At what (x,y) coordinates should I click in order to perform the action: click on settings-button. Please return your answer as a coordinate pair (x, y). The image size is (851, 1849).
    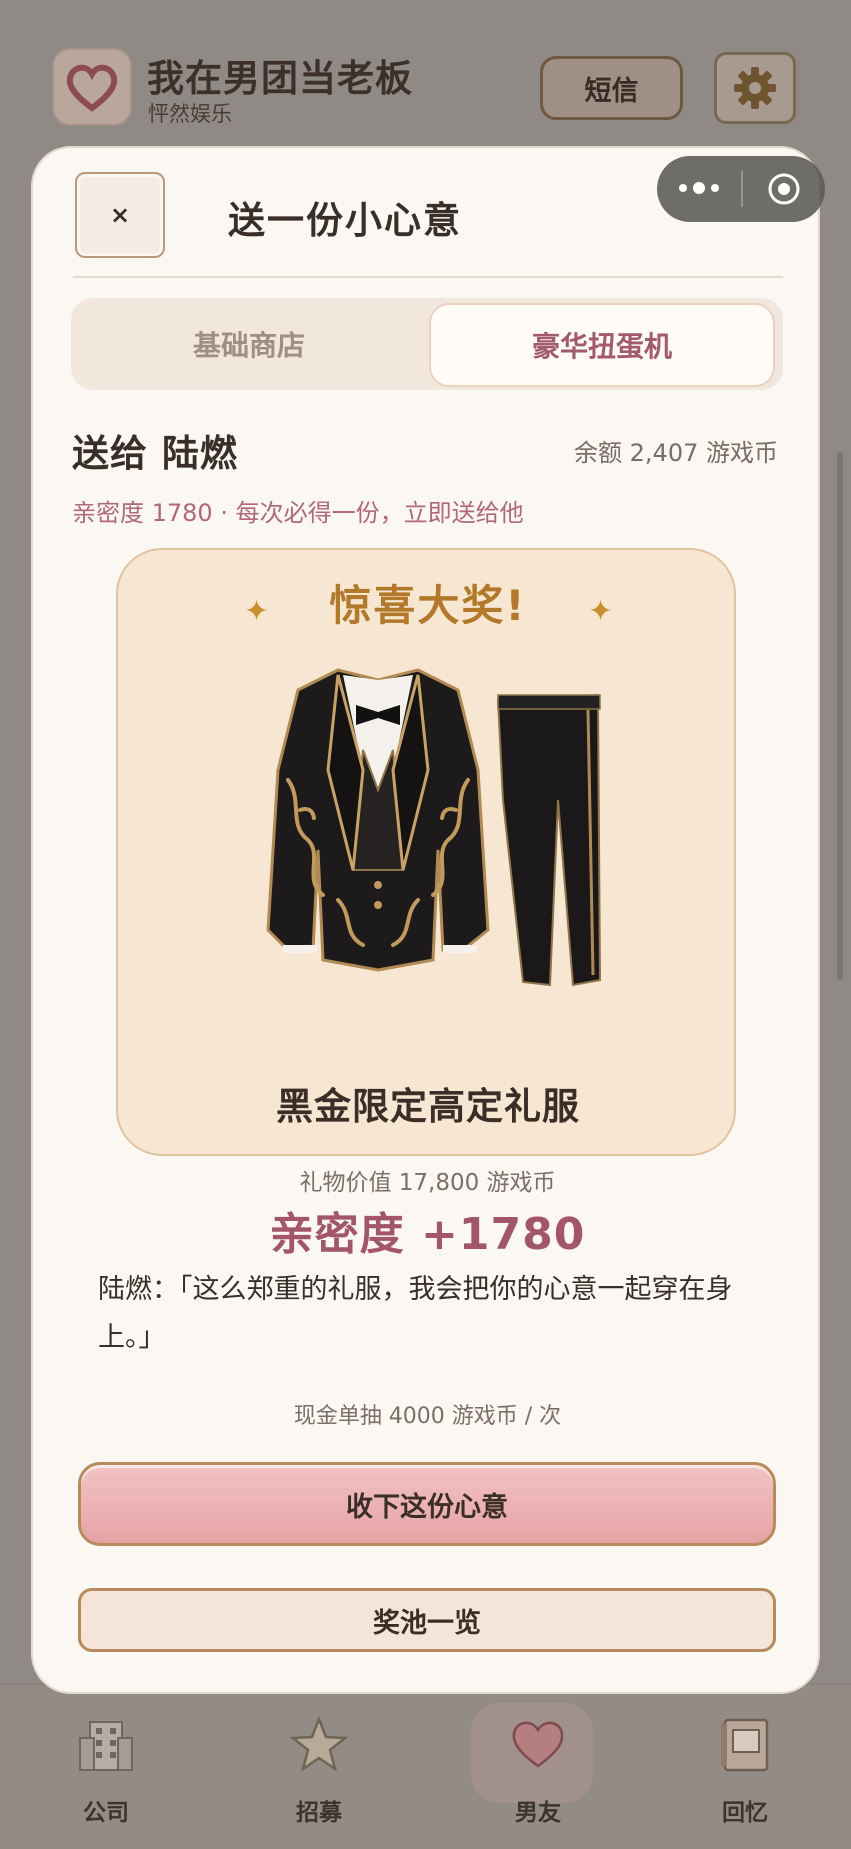
    Looking at the image, I should click on (755, 88).